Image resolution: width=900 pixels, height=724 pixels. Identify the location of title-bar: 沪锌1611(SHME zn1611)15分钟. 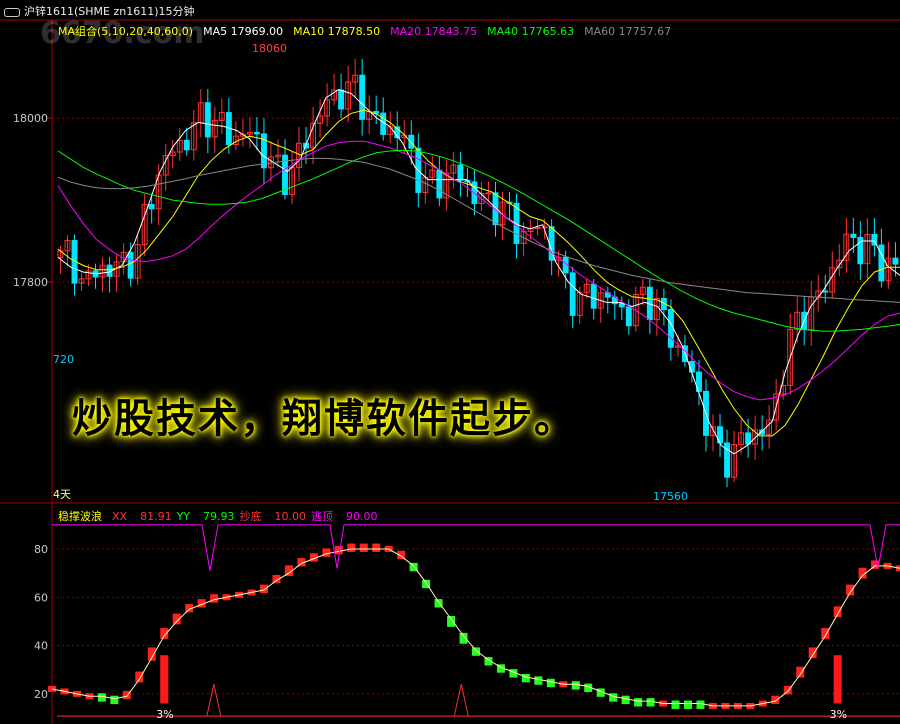
(99, 11).